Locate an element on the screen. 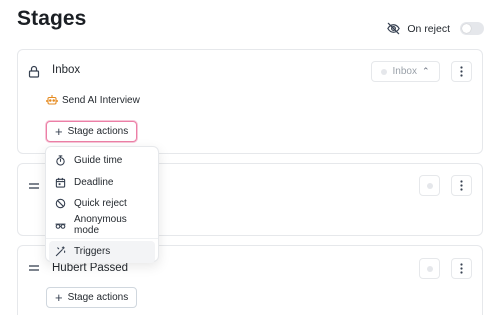 This screenshot has width=498, height=315. menu-item-deadline: Deadline is located at coordinates (102, 183).